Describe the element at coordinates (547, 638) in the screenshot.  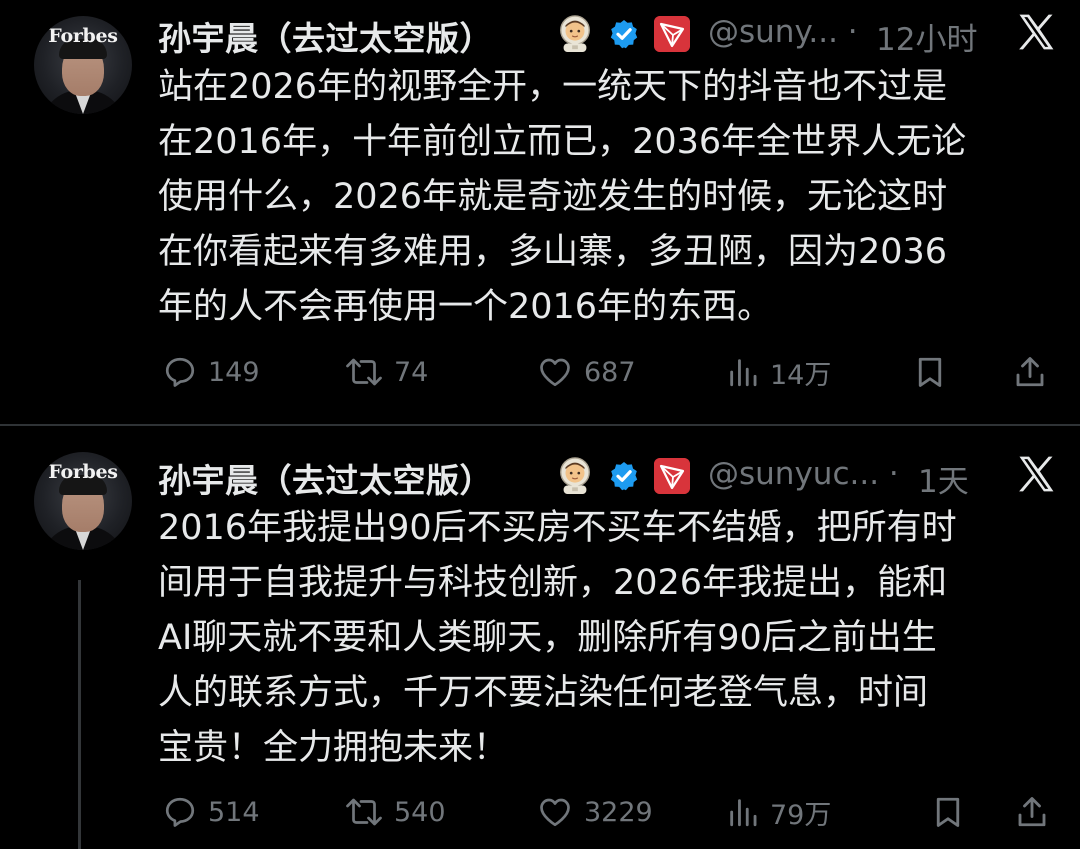
I see `tweet-text-line: AI聊天就不要和人类聊天，删除所有90后之前出生` at that location.